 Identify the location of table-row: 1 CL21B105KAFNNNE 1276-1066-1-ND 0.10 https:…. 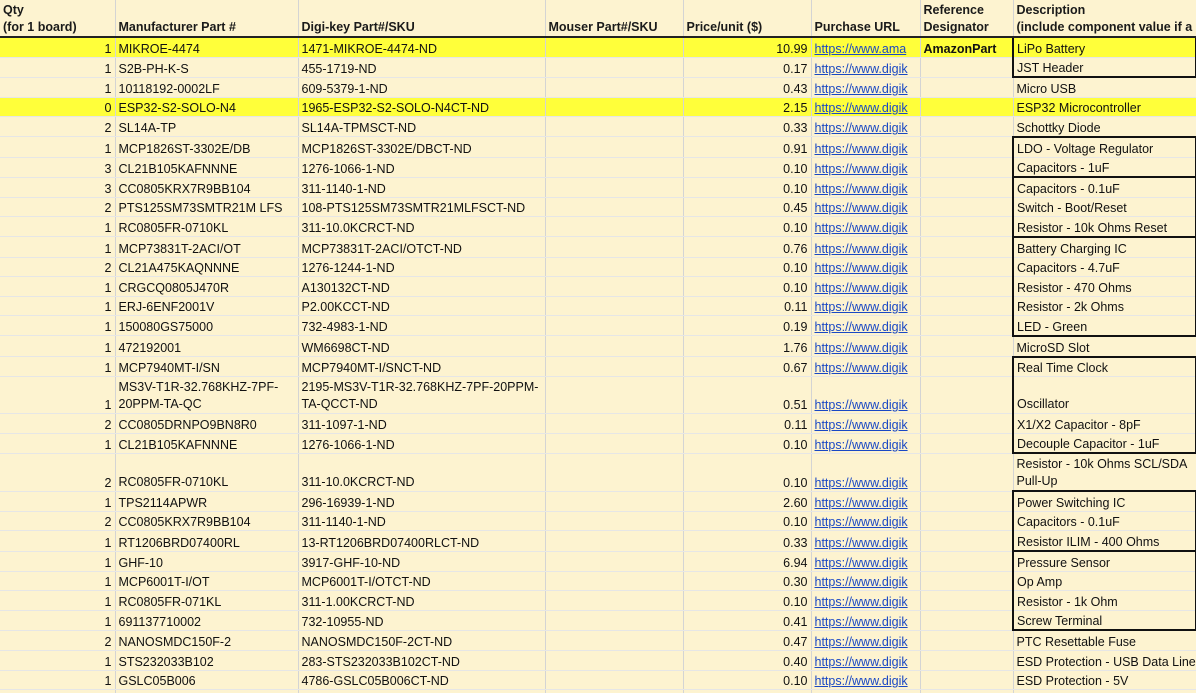
(598, 444).